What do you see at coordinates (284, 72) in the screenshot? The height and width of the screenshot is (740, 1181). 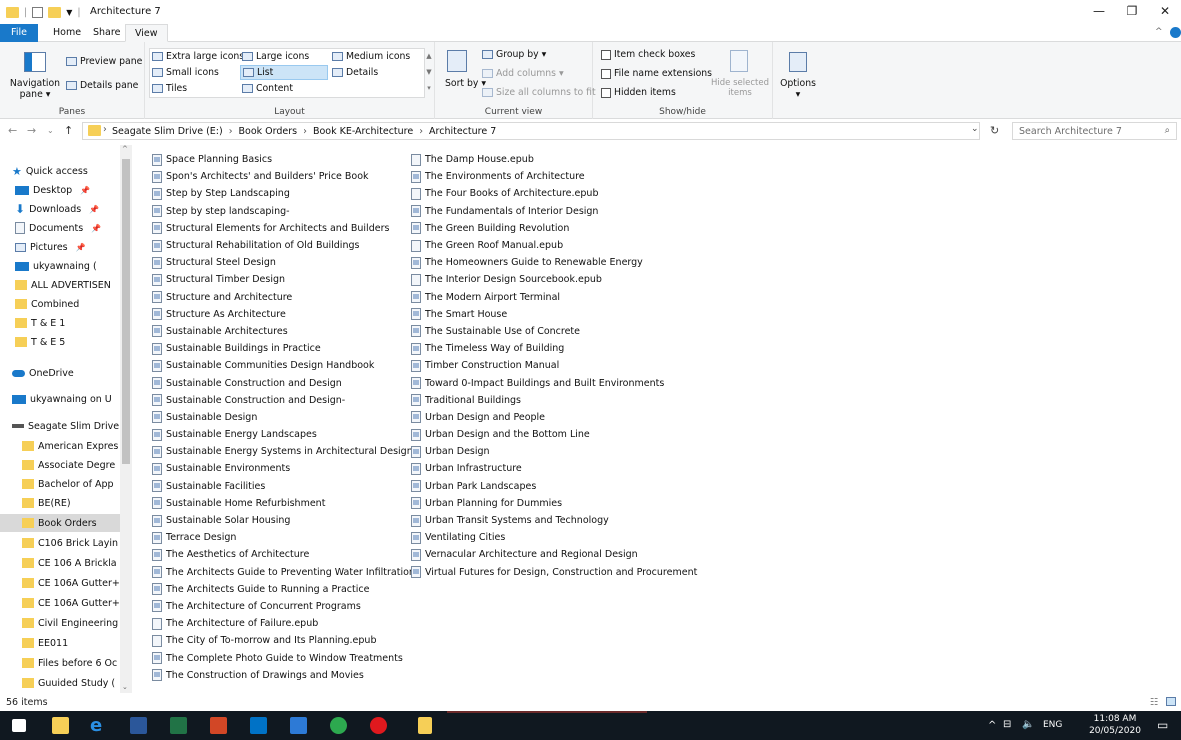 I see `layout-list: List` at bounding box center [284, 72].